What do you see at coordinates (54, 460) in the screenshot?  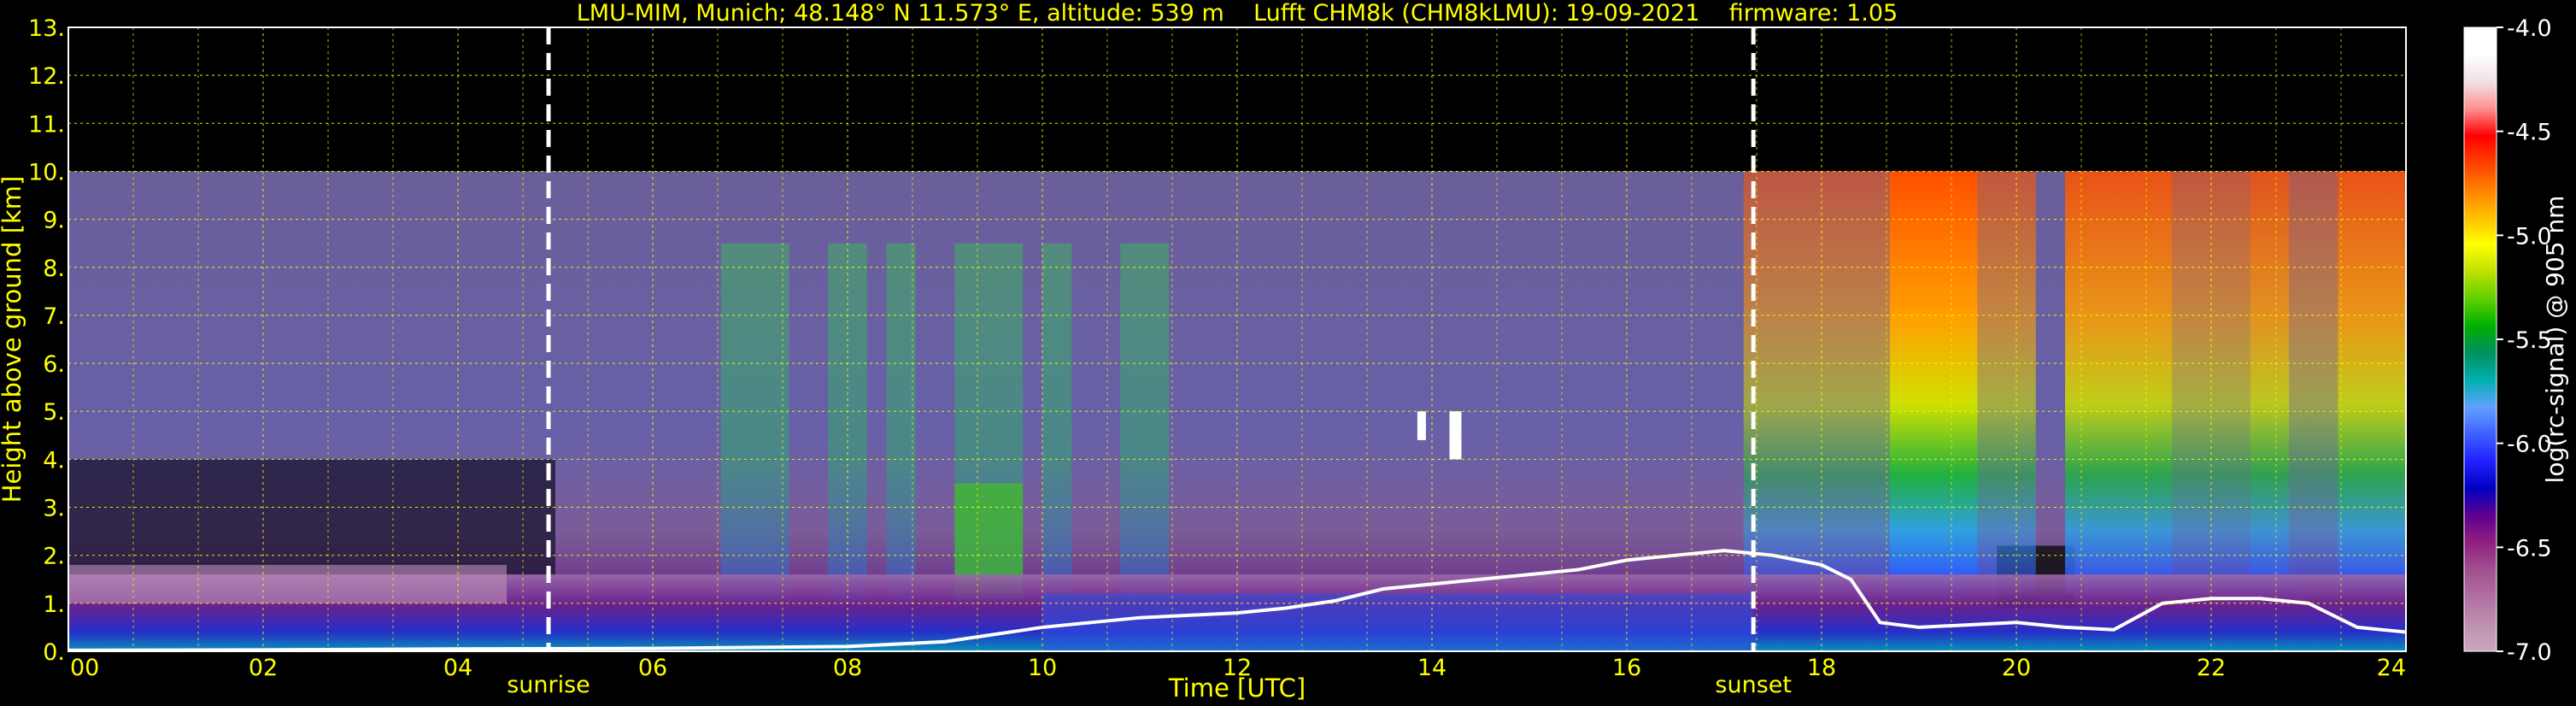 I see `y-tick-label: 4.` at bounding box center [54, 460].